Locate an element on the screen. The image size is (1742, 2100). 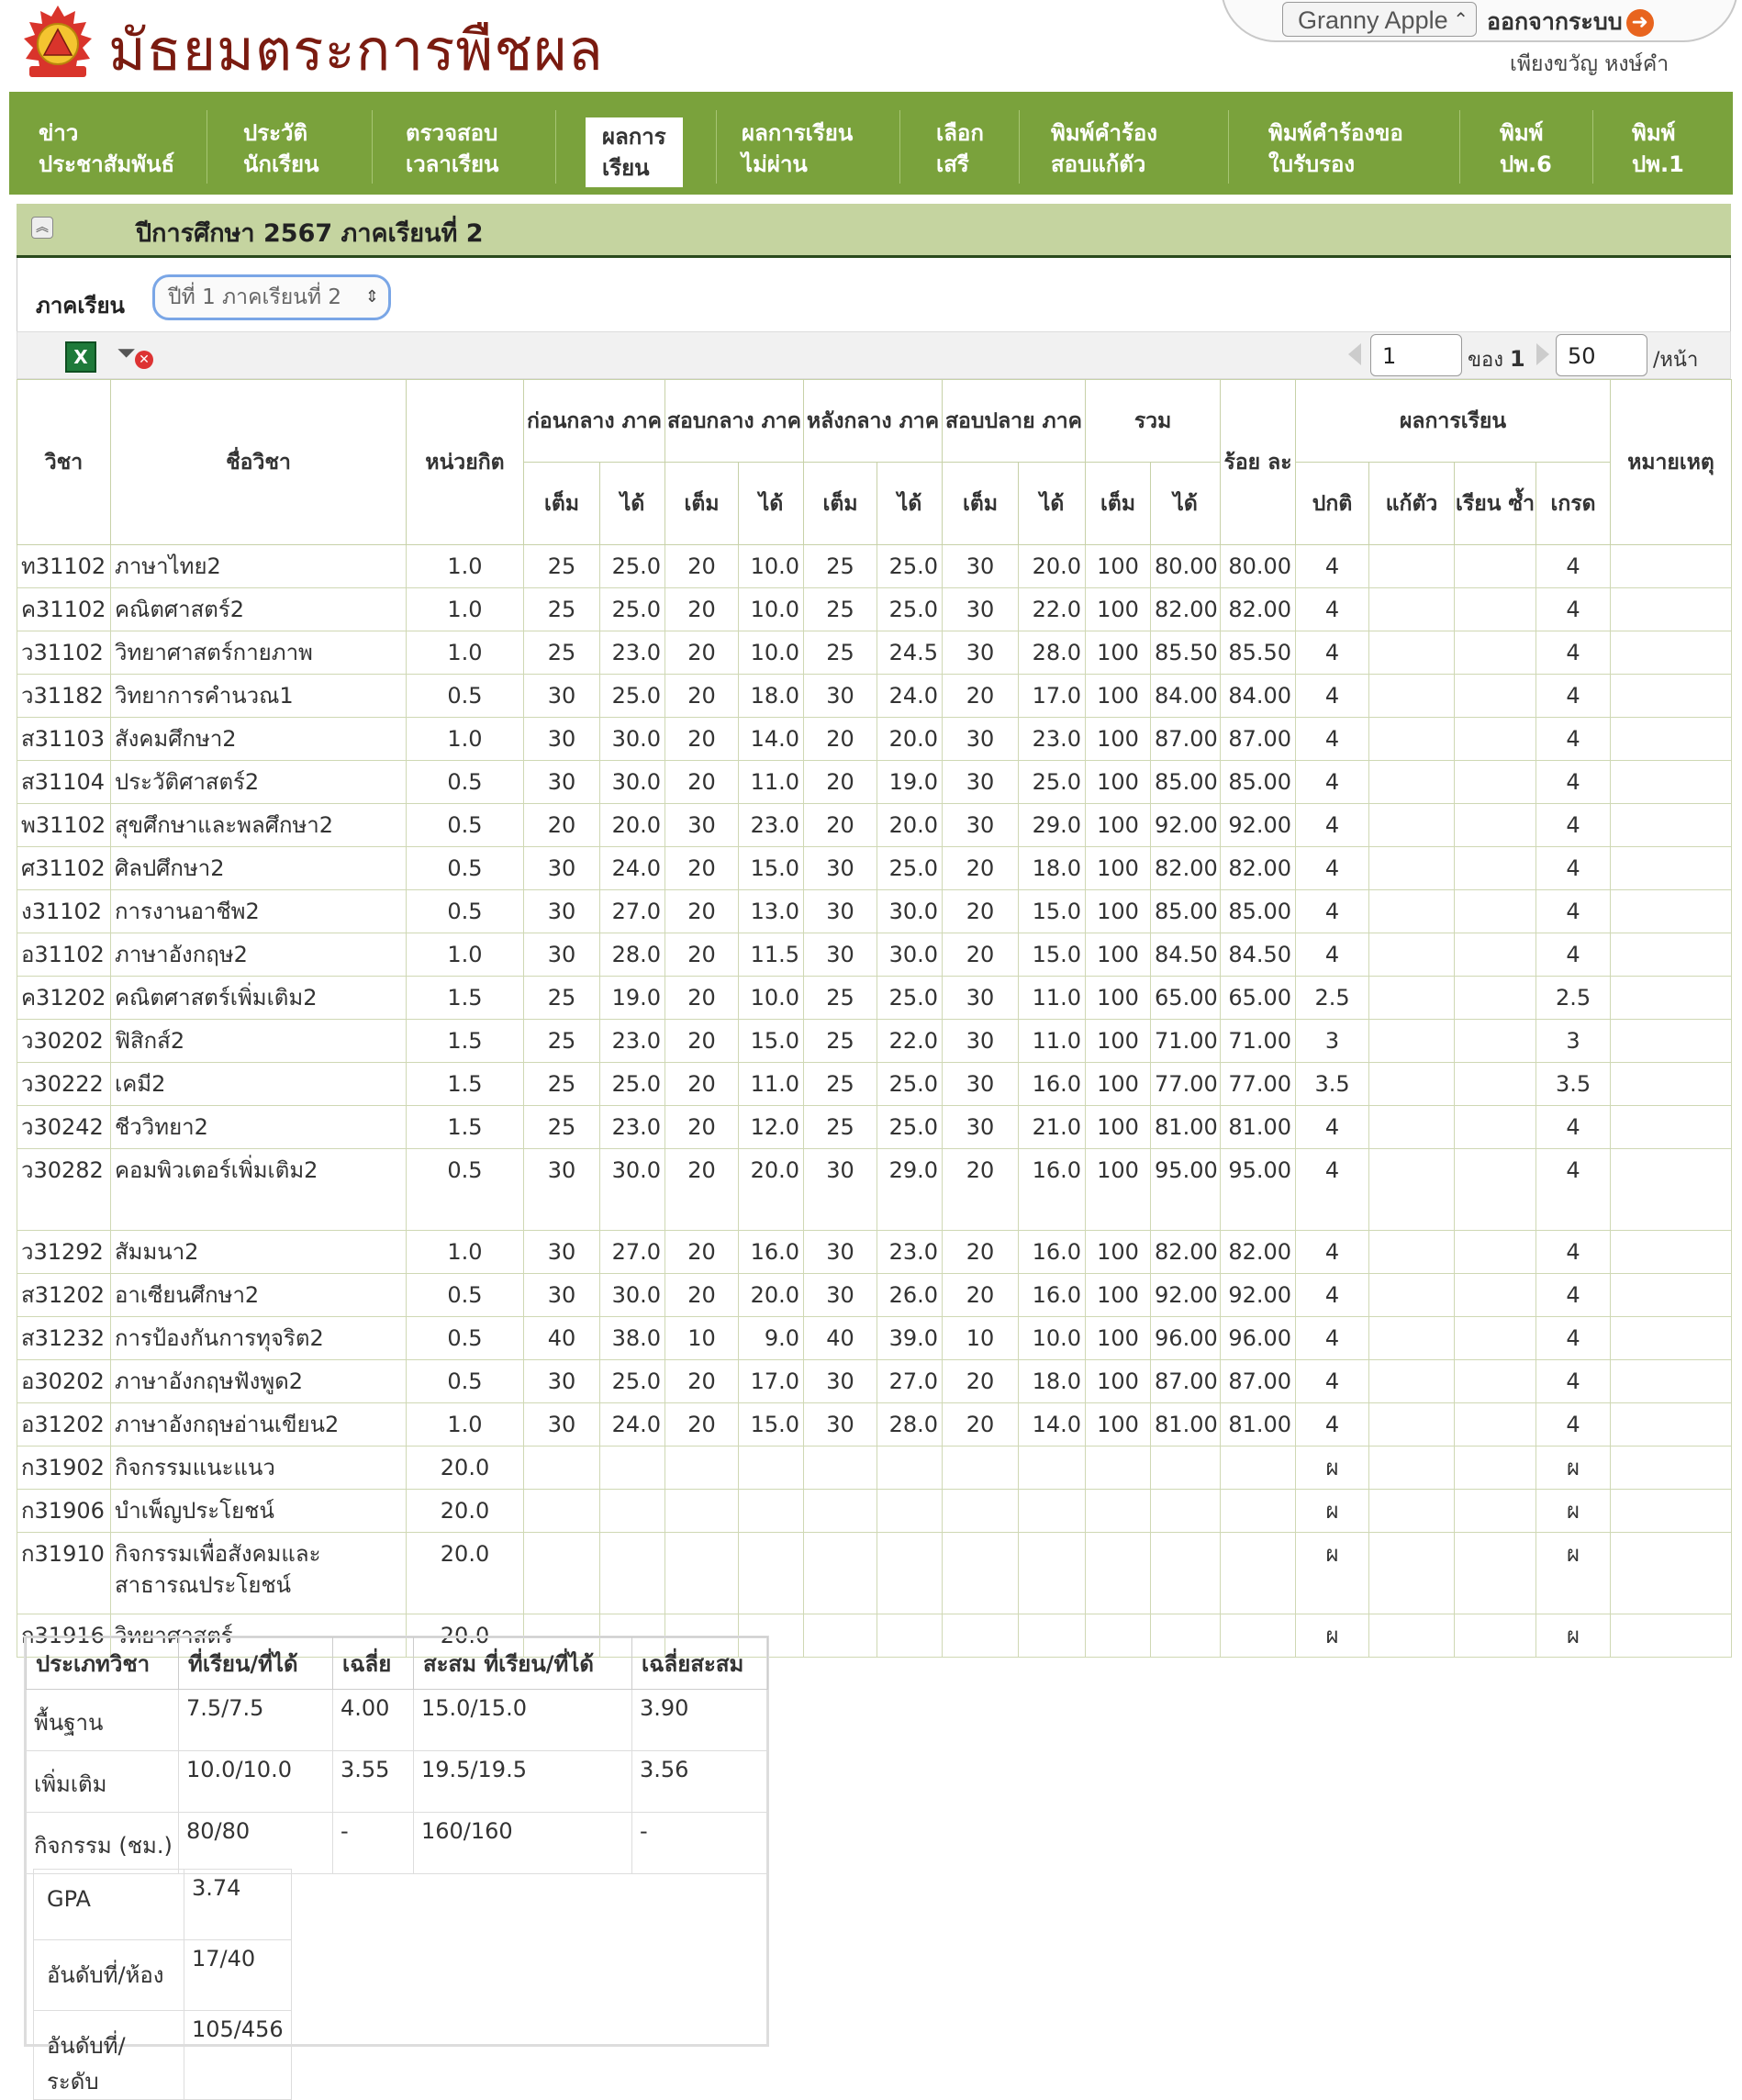
cell-mid-full: 20 is located at coordinates (702, 1041).